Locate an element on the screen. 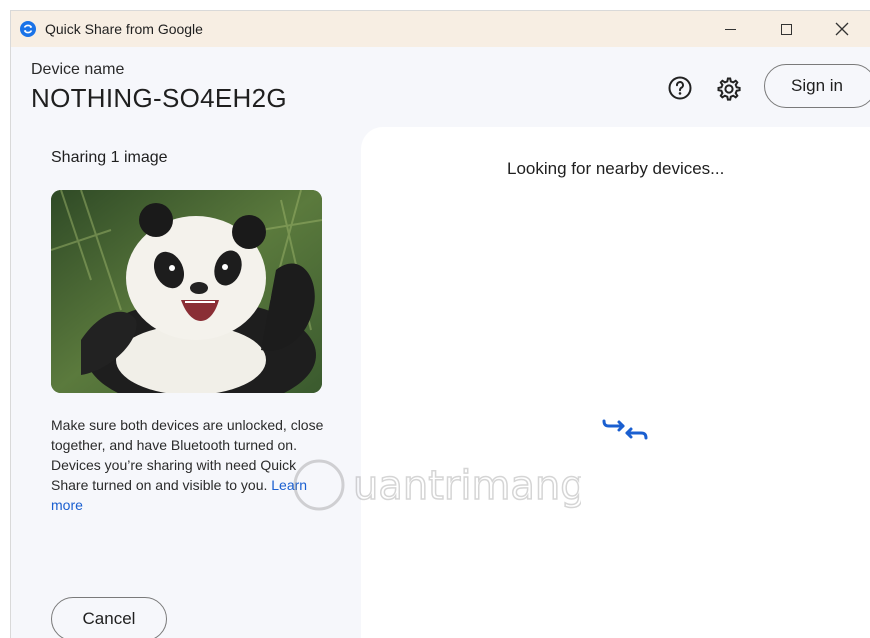 The width and height of the screenshot is (870, 638). sharing-title: Sharing 1 image is located at coordinates (109, 157).